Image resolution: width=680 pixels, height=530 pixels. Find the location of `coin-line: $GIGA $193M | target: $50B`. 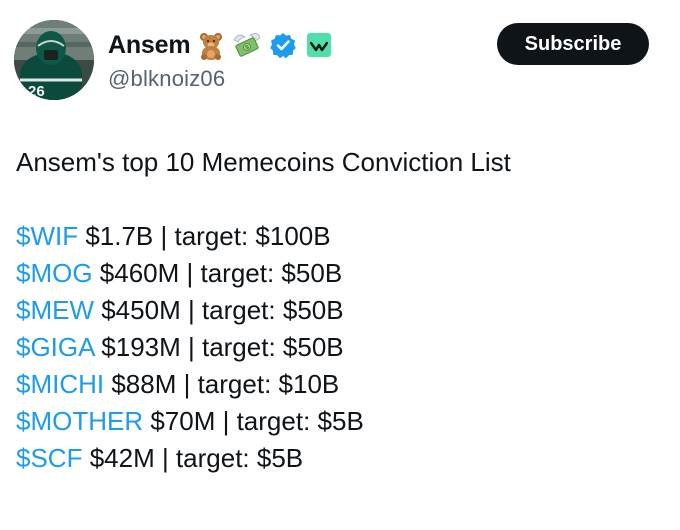

coin-line: $GIGA $193M | target: $50B is located at coordinates (341, 347).